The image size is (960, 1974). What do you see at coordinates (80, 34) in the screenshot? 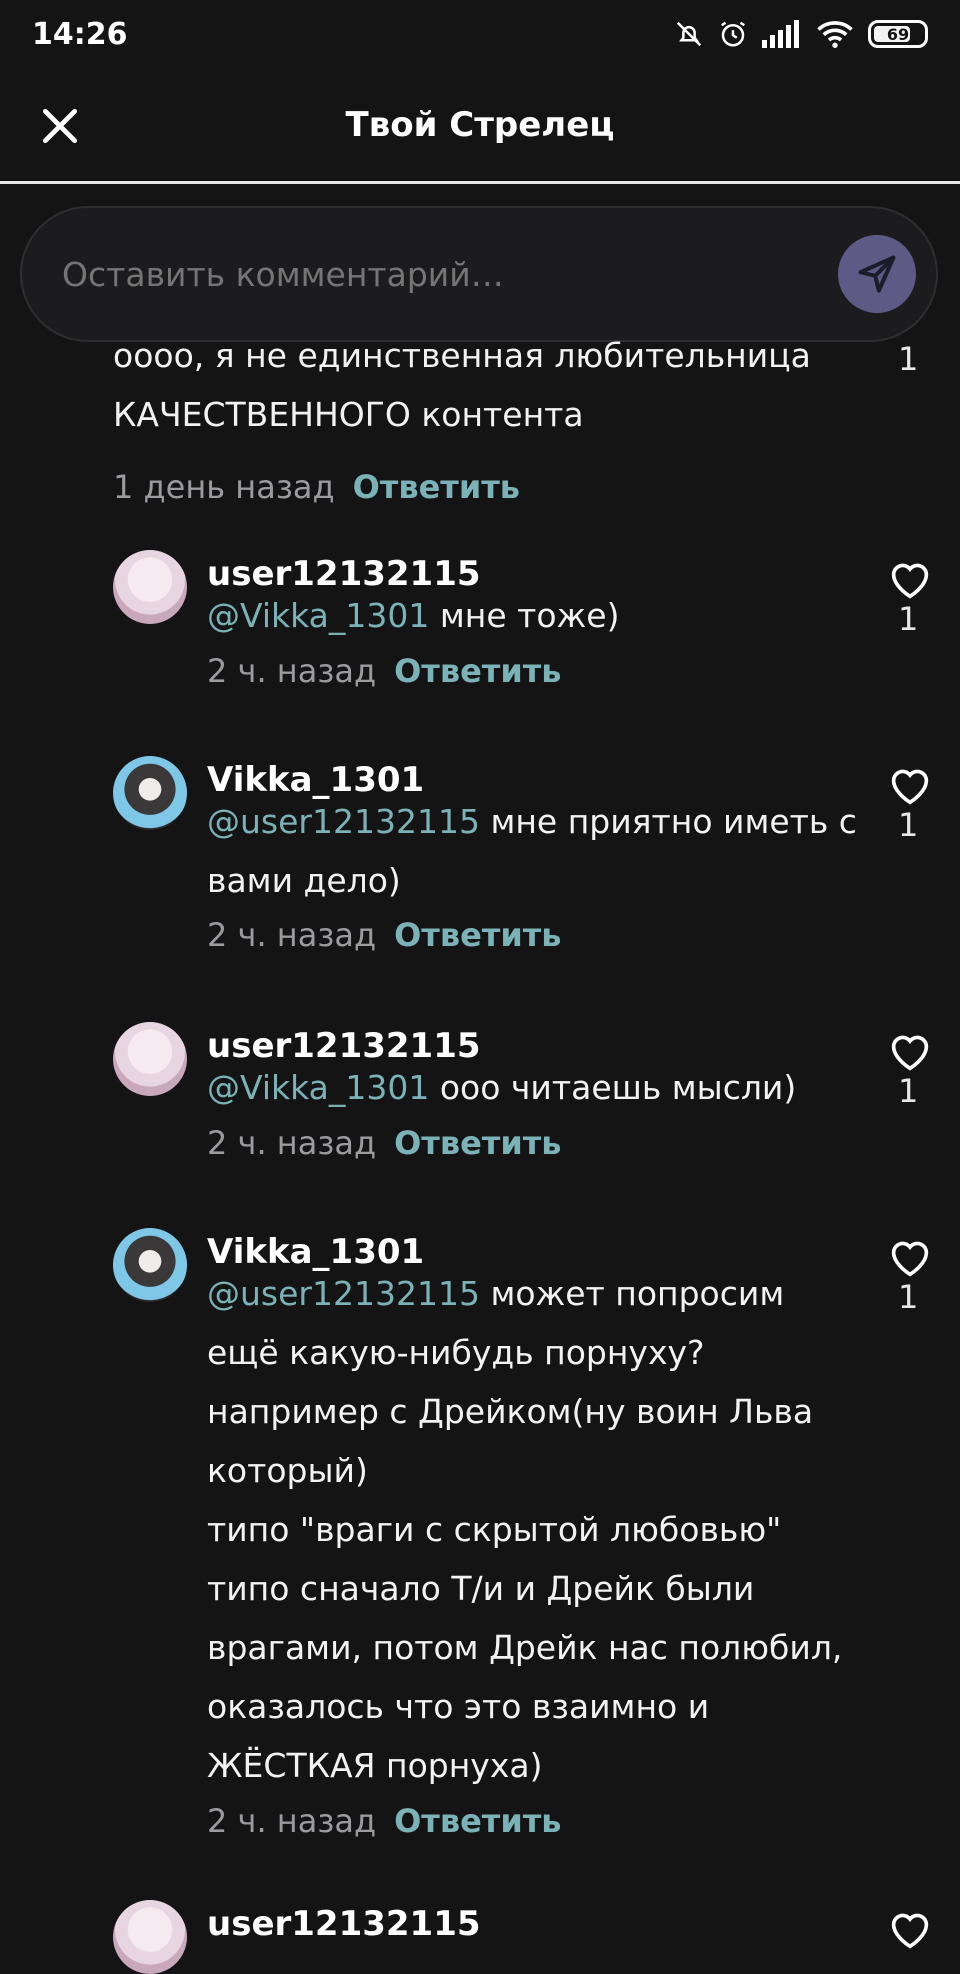
I see `status-time: 14:26` at bounding box center [80, 34].